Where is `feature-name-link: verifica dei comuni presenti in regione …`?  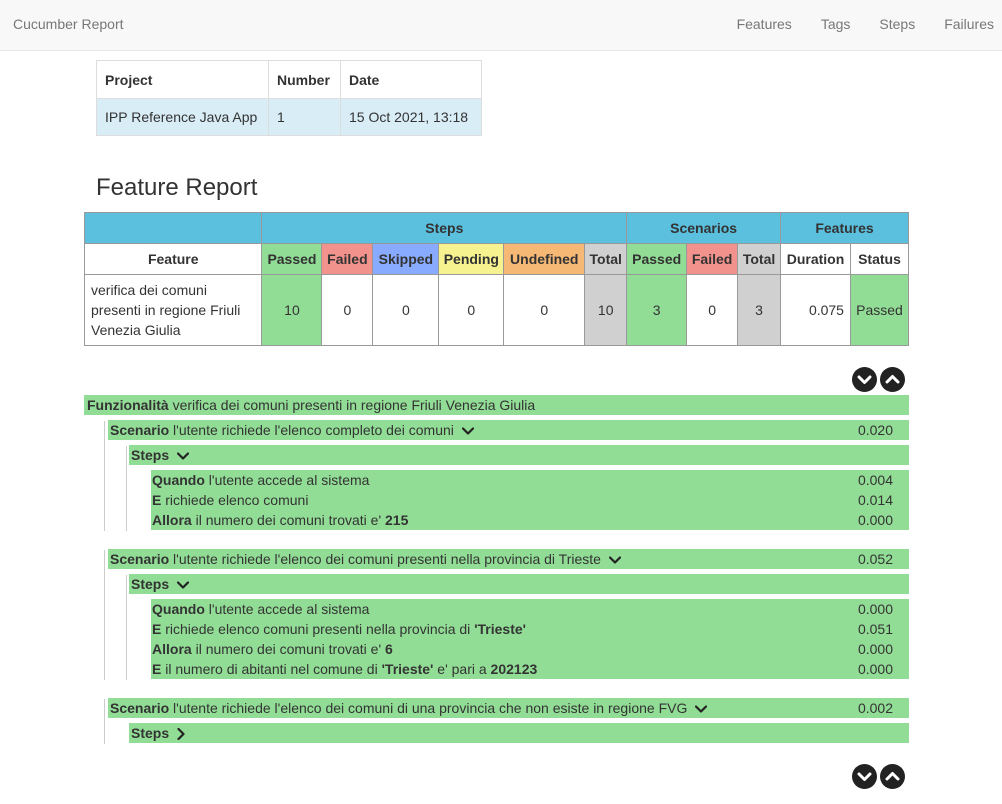
feature-name-link: verifica dei comuni presenti in regione … is located at coordinates (173, 310).